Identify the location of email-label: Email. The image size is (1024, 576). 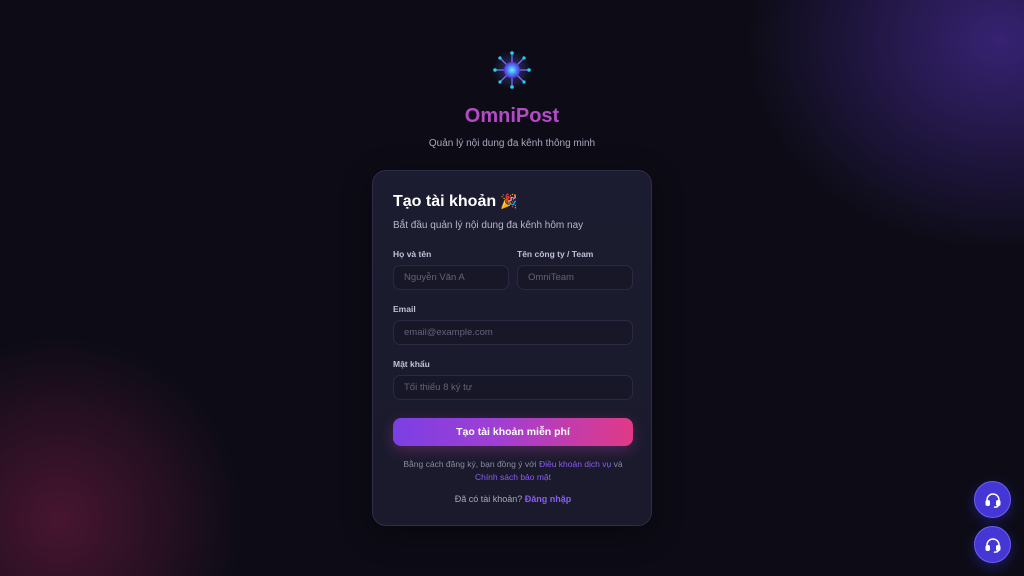
(404, 309).